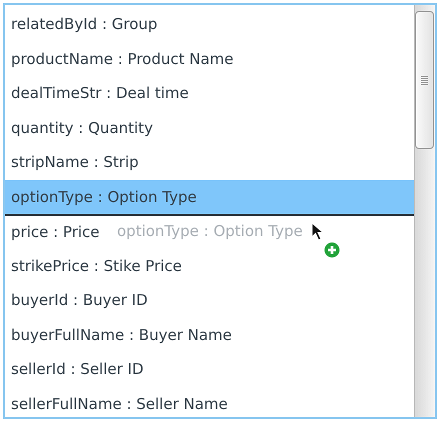 The width and height of the screenshot is (440, 422). What do you see at coordinates (209, 335) in the screenshot?
I see `list-item: buyerFullName : Buyer Name` at bounding box center [209, 335].